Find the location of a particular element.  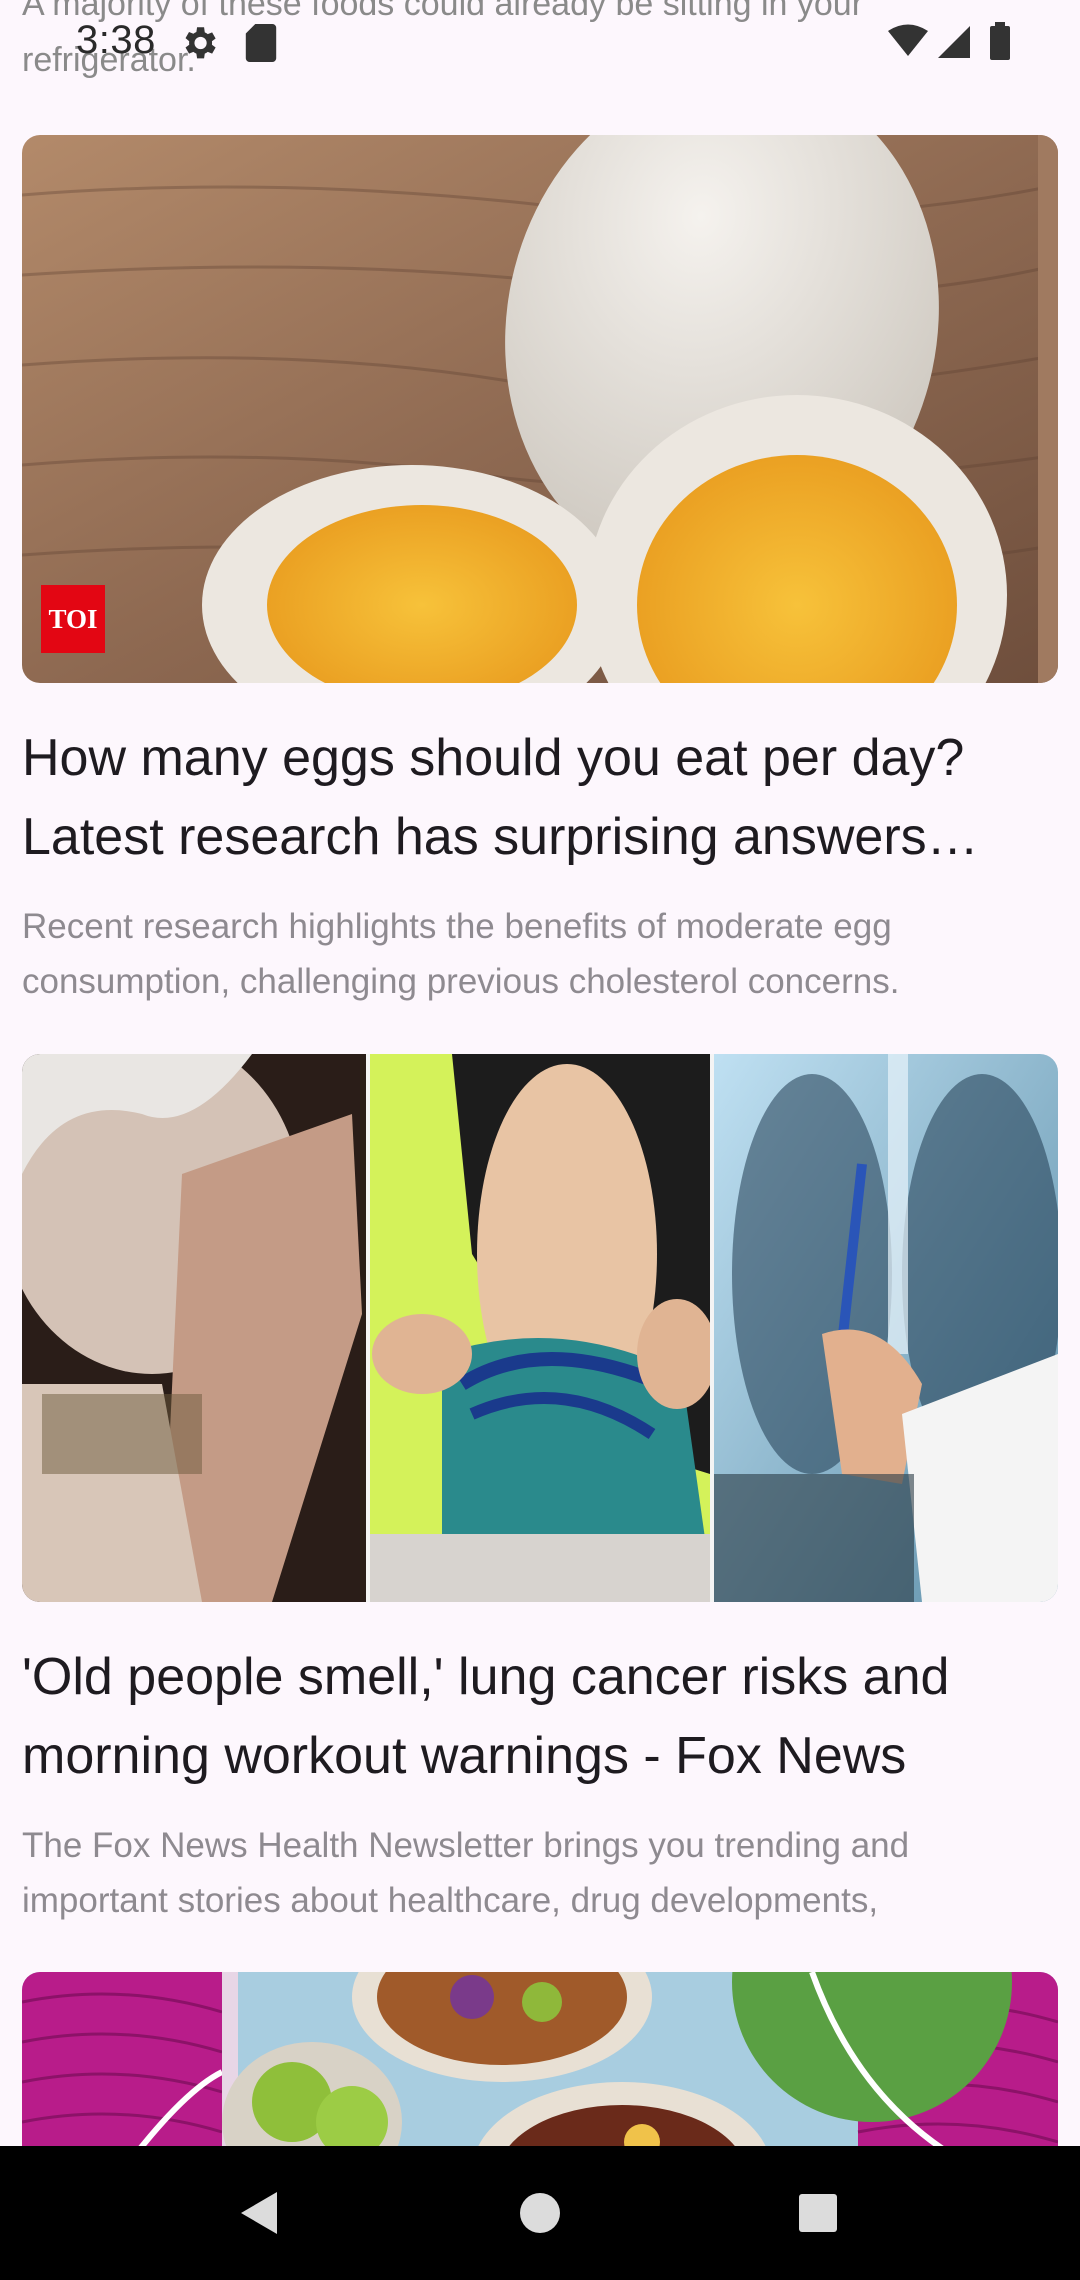

title-line: How many eggs should you eat per day? is located at coordinates (493, 758).